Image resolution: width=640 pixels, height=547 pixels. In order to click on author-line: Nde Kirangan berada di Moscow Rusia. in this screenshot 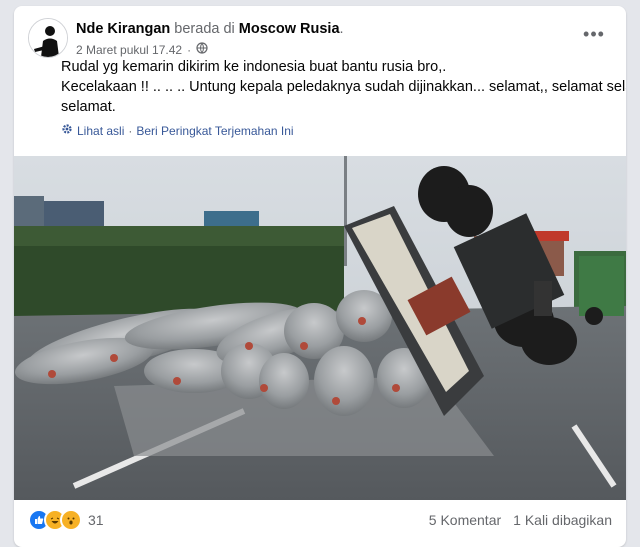, I will do `click(210, 29)`.